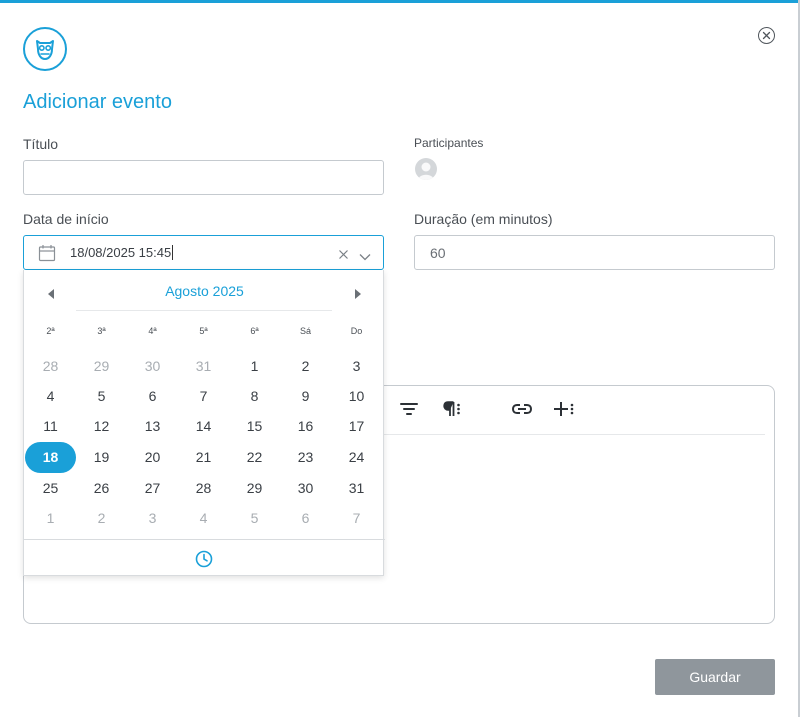  What do you see at coordinates (152, 457) in the screenshot?
I see `calendar-day: 20` at bounding box center [152, 457].